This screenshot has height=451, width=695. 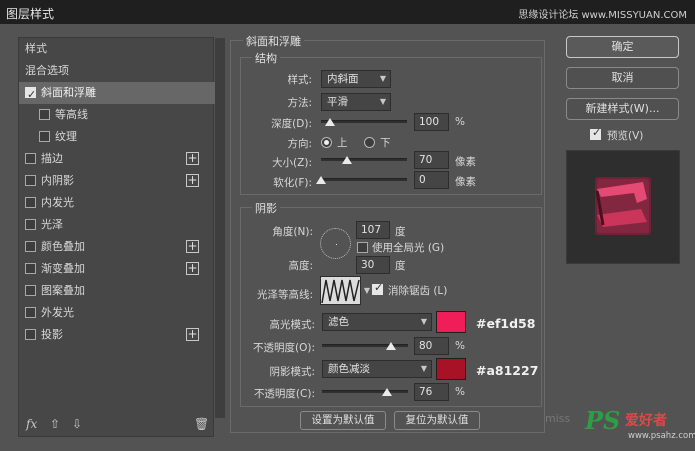 I want to click on direction-up-radio, so click(x=326, y=142).